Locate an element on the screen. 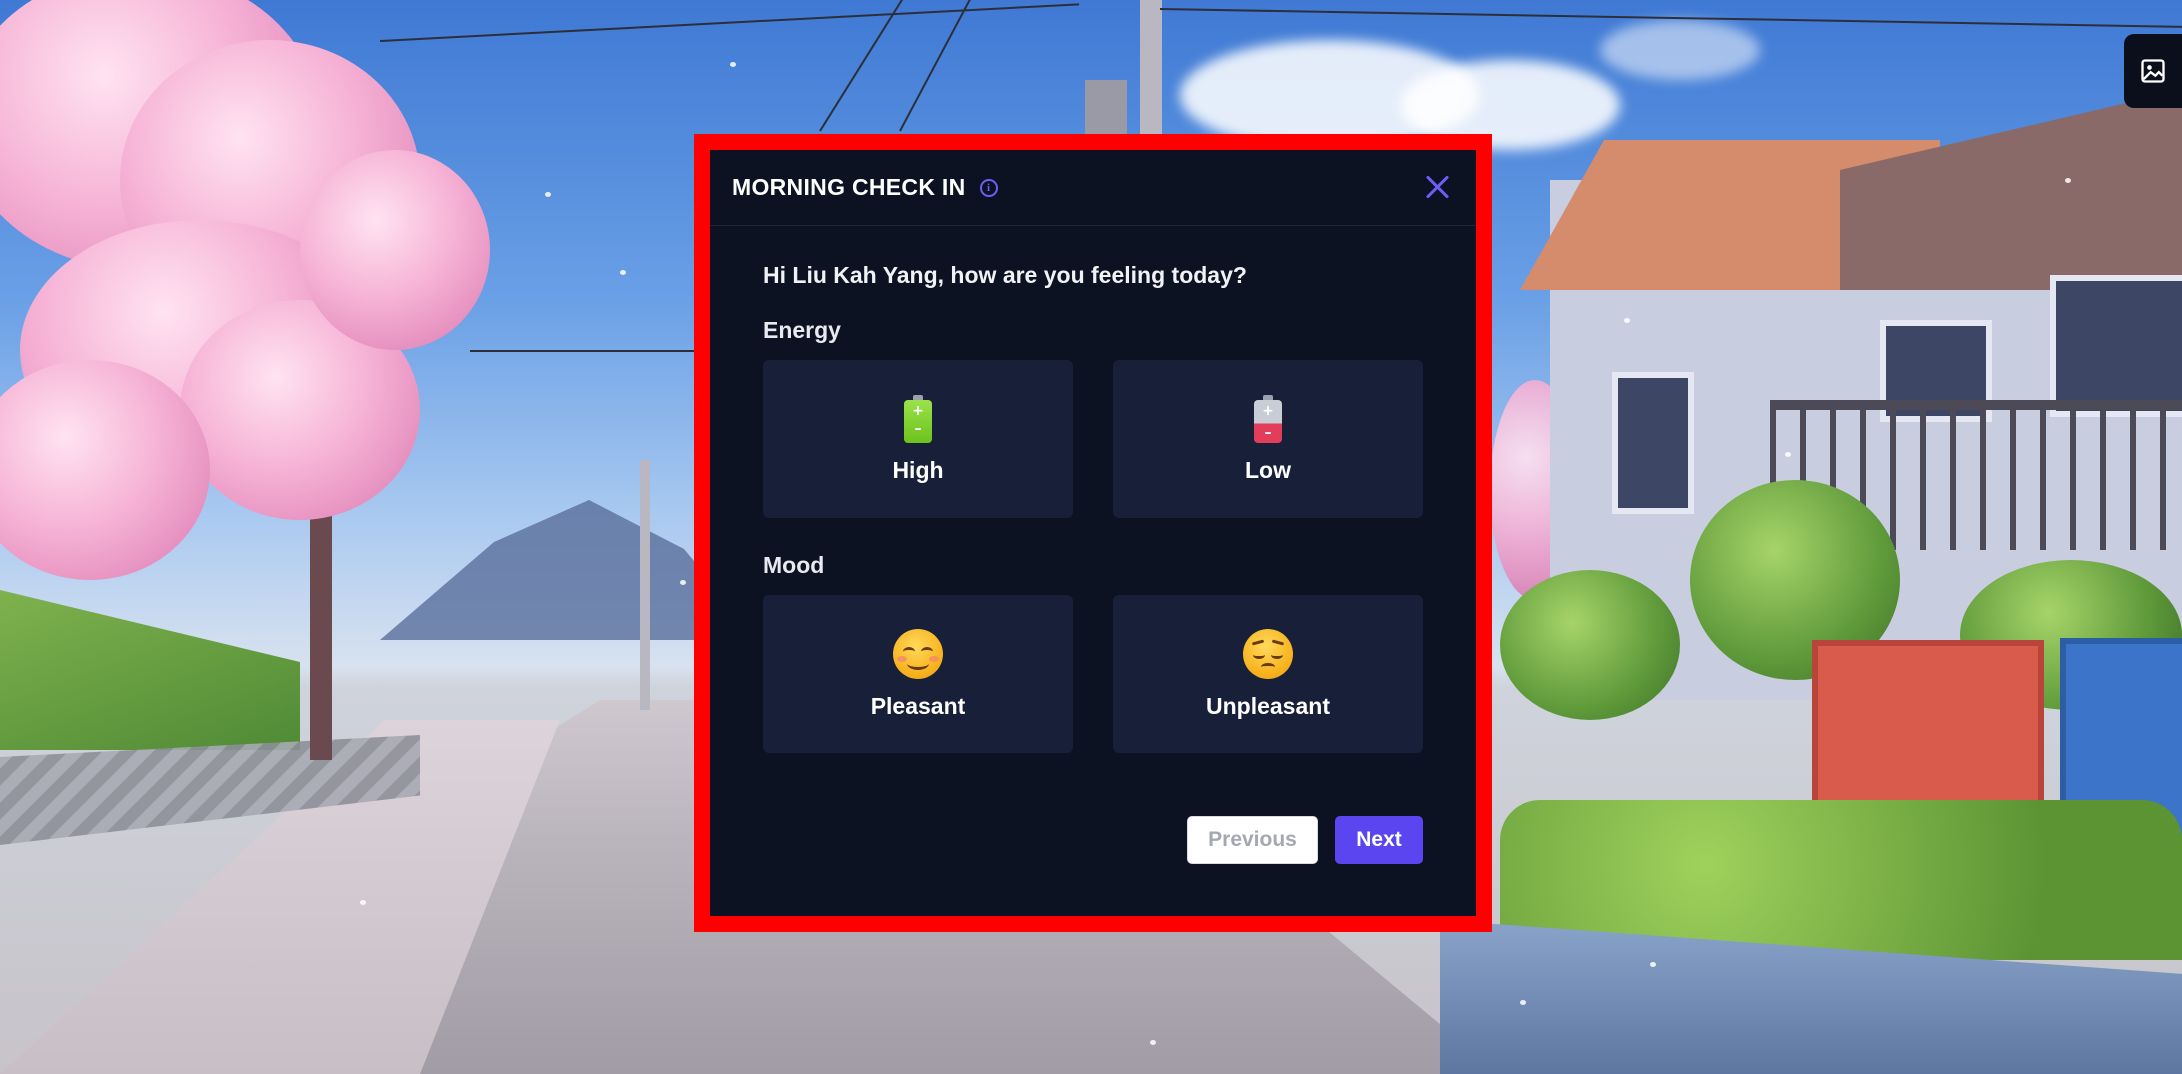 The image size is (2182, 1074). energy-high-label: High is located at coordinates (918, 469).